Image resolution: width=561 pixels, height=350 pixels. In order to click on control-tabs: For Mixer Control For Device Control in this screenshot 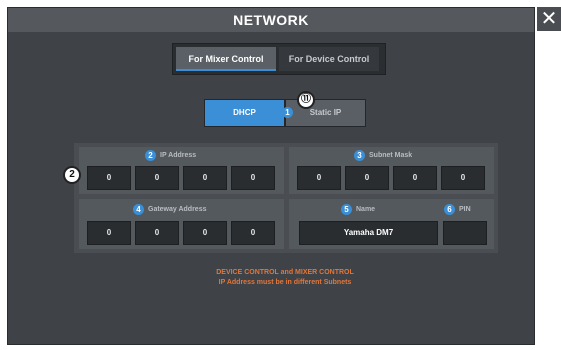, I will do `click(279, 59)`.